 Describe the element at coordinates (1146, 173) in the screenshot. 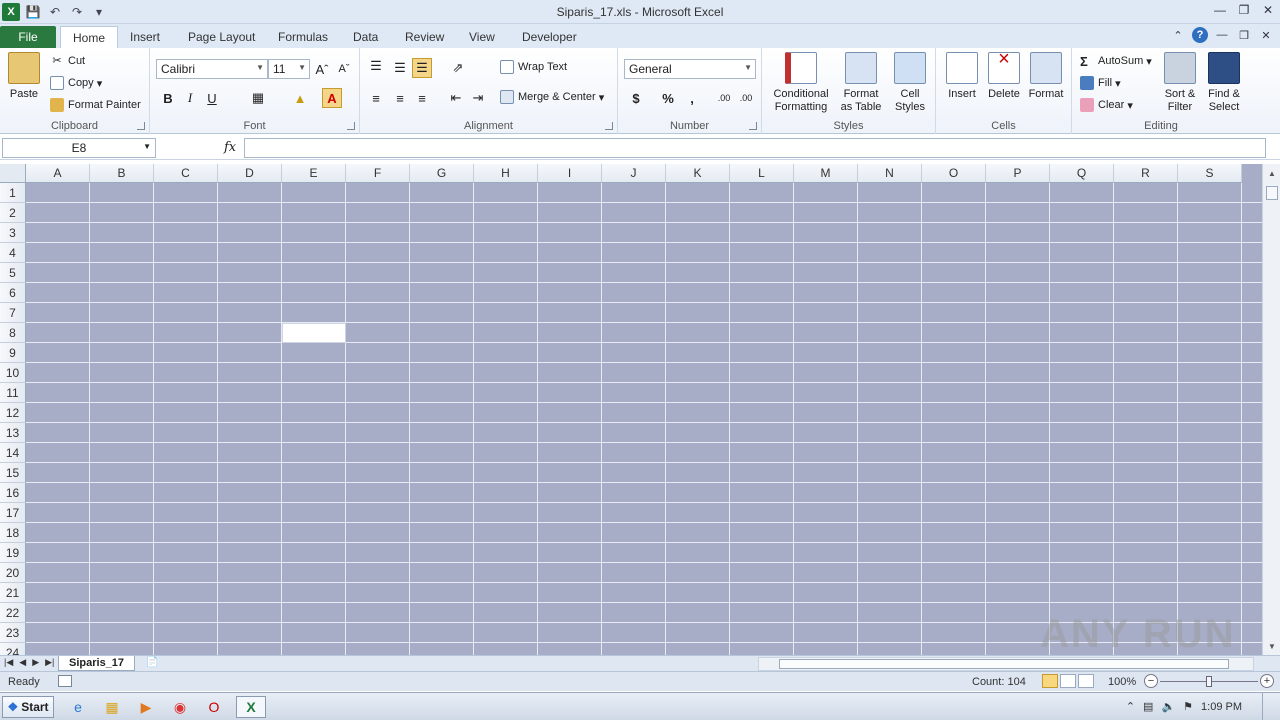

I see `column-header: R` at that location.